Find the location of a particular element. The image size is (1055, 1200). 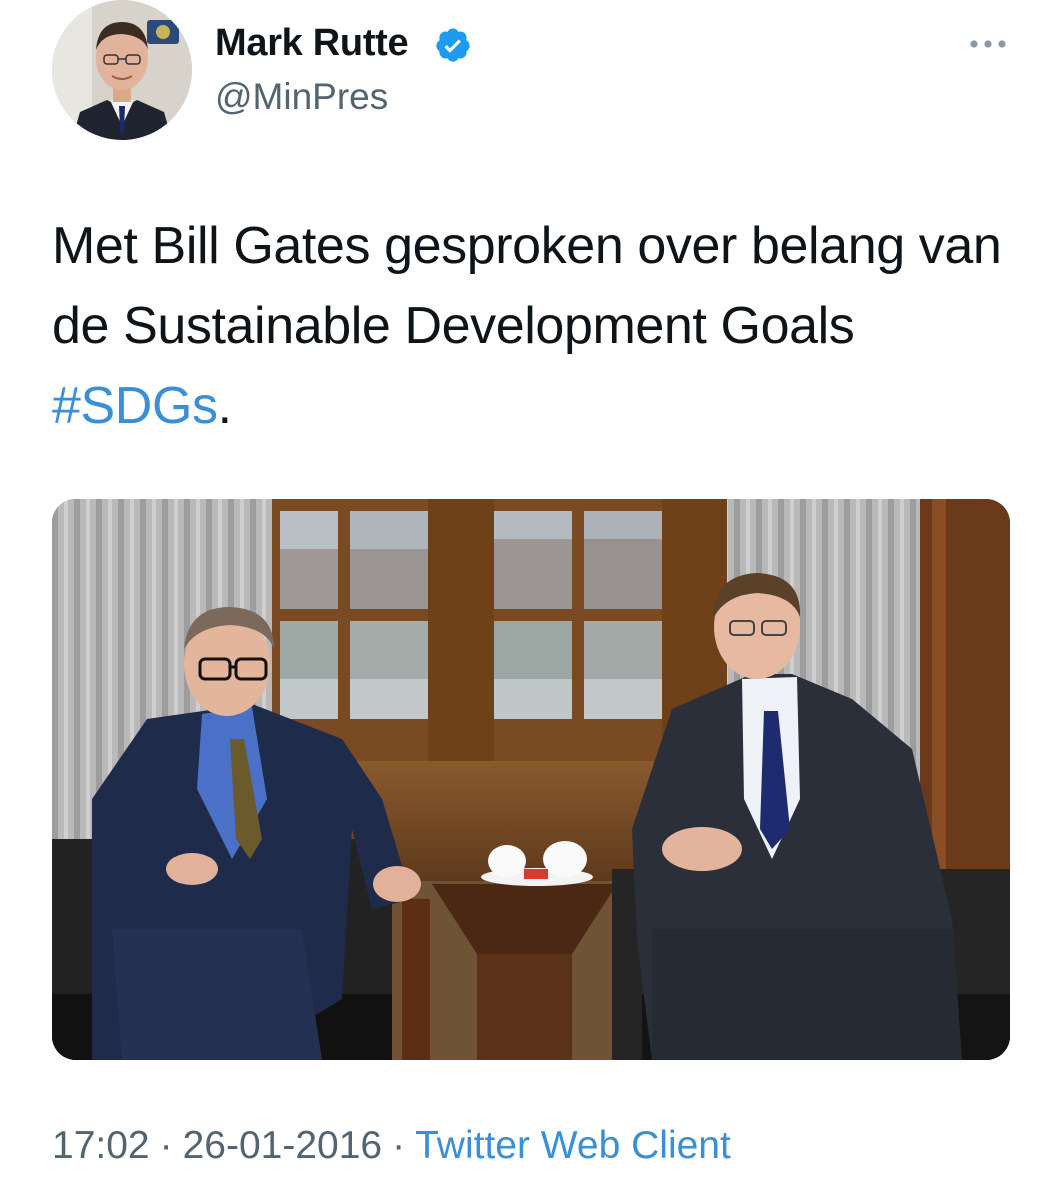

author-name: Mark Rutte is located at coordinates (312, 43).